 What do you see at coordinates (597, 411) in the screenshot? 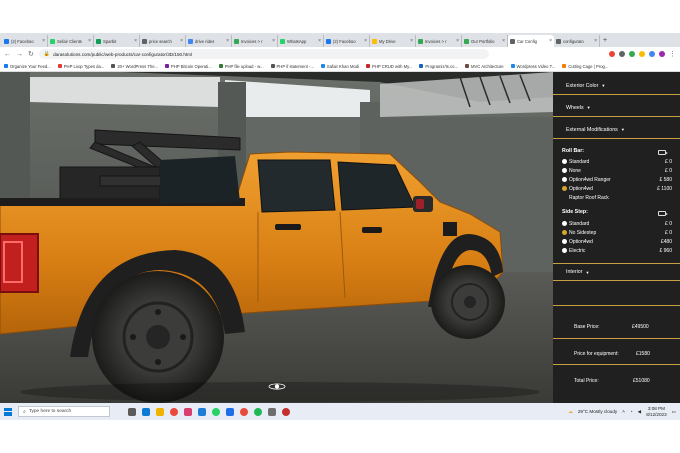
I see `weather-text: 29°C Mostly cloudy` at bounding box center [597, 411].